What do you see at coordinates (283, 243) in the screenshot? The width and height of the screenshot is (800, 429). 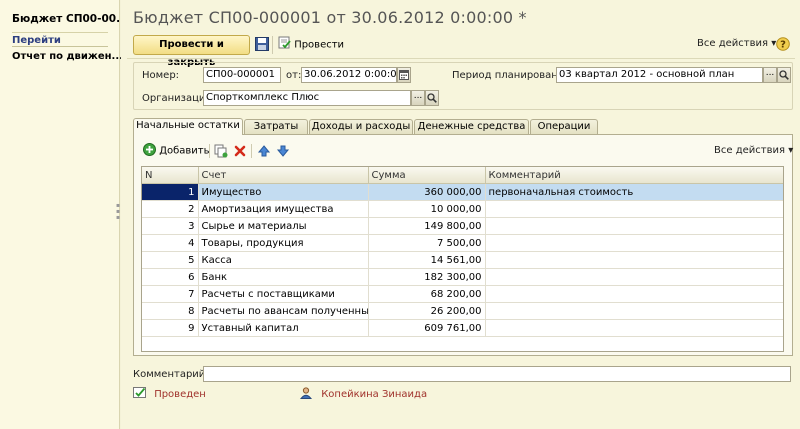 I see `row-account: Товары, продукция` at bounding box center [283, 243].